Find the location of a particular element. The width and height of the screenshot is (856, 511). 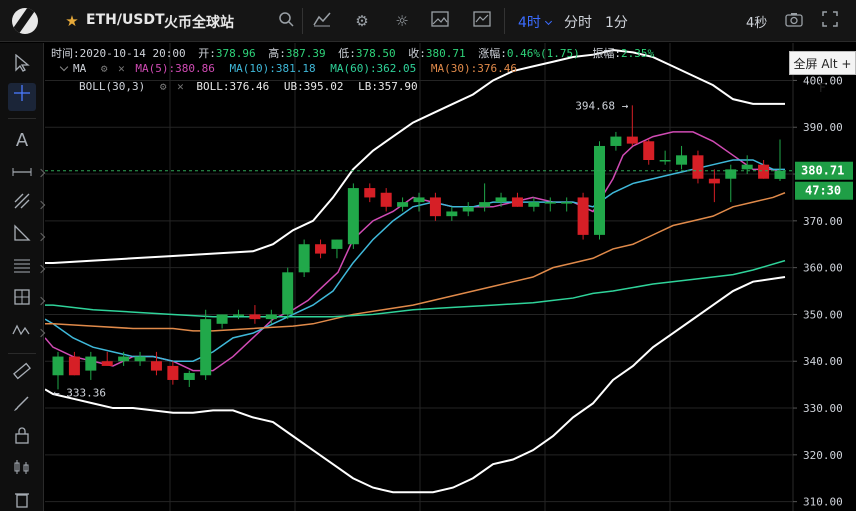

timeframe-1m: 1分 is located at coordinates (616, 22).